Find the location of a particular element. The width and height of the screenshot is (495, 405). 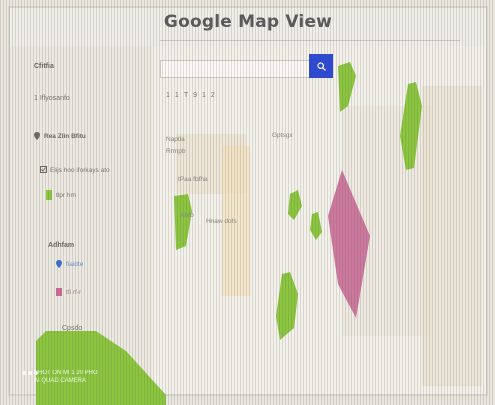

page-title: Google Map View is located at coordinates (248, 22).